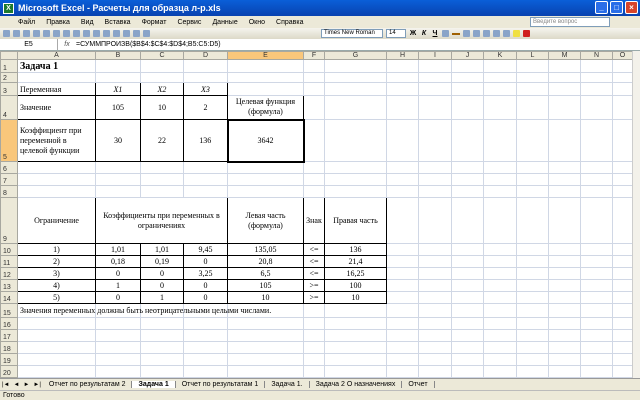 The height and width of the screenshot is (401, 640). I want to click on chart-icon, so click(146, 33).